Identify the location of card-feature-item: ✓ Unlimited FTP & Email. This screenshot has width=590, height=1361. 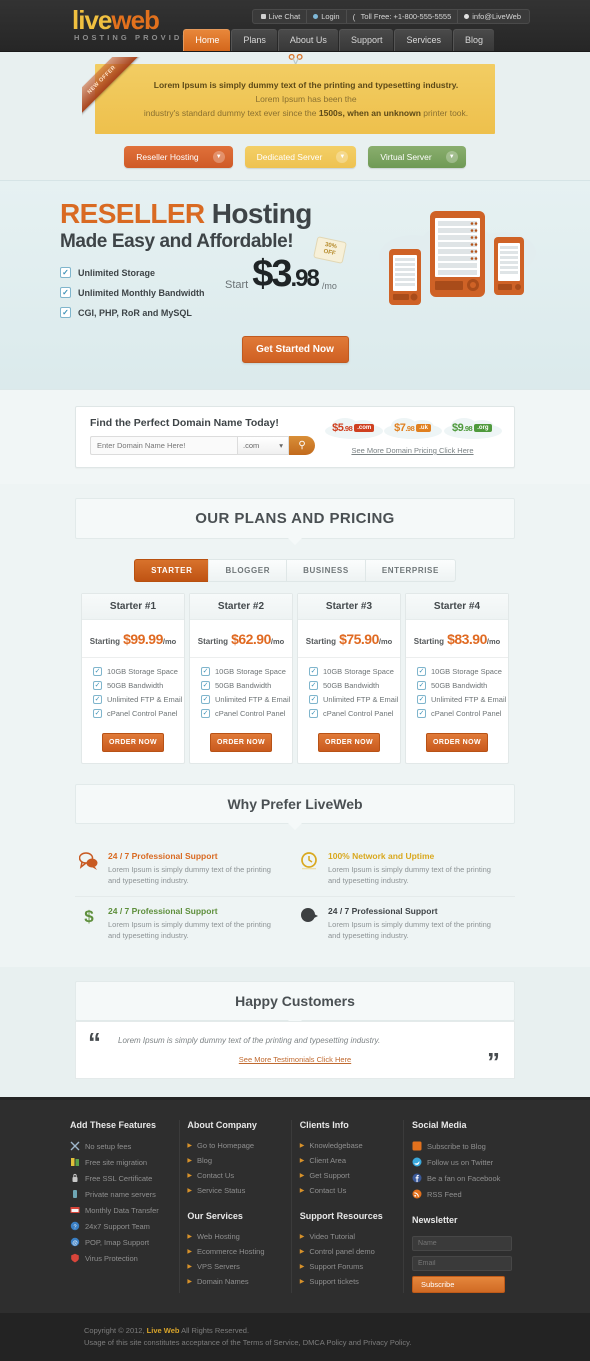
(138, 699).